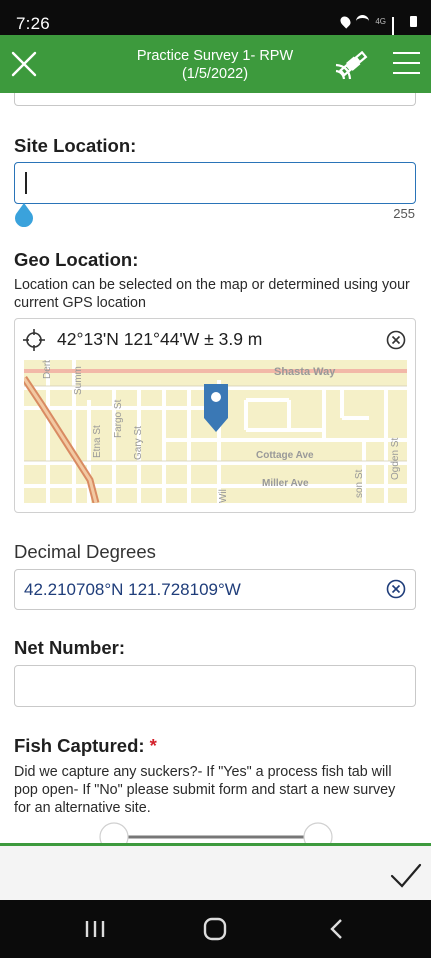  I want to click on map-label: Wil, so click(223, 496).